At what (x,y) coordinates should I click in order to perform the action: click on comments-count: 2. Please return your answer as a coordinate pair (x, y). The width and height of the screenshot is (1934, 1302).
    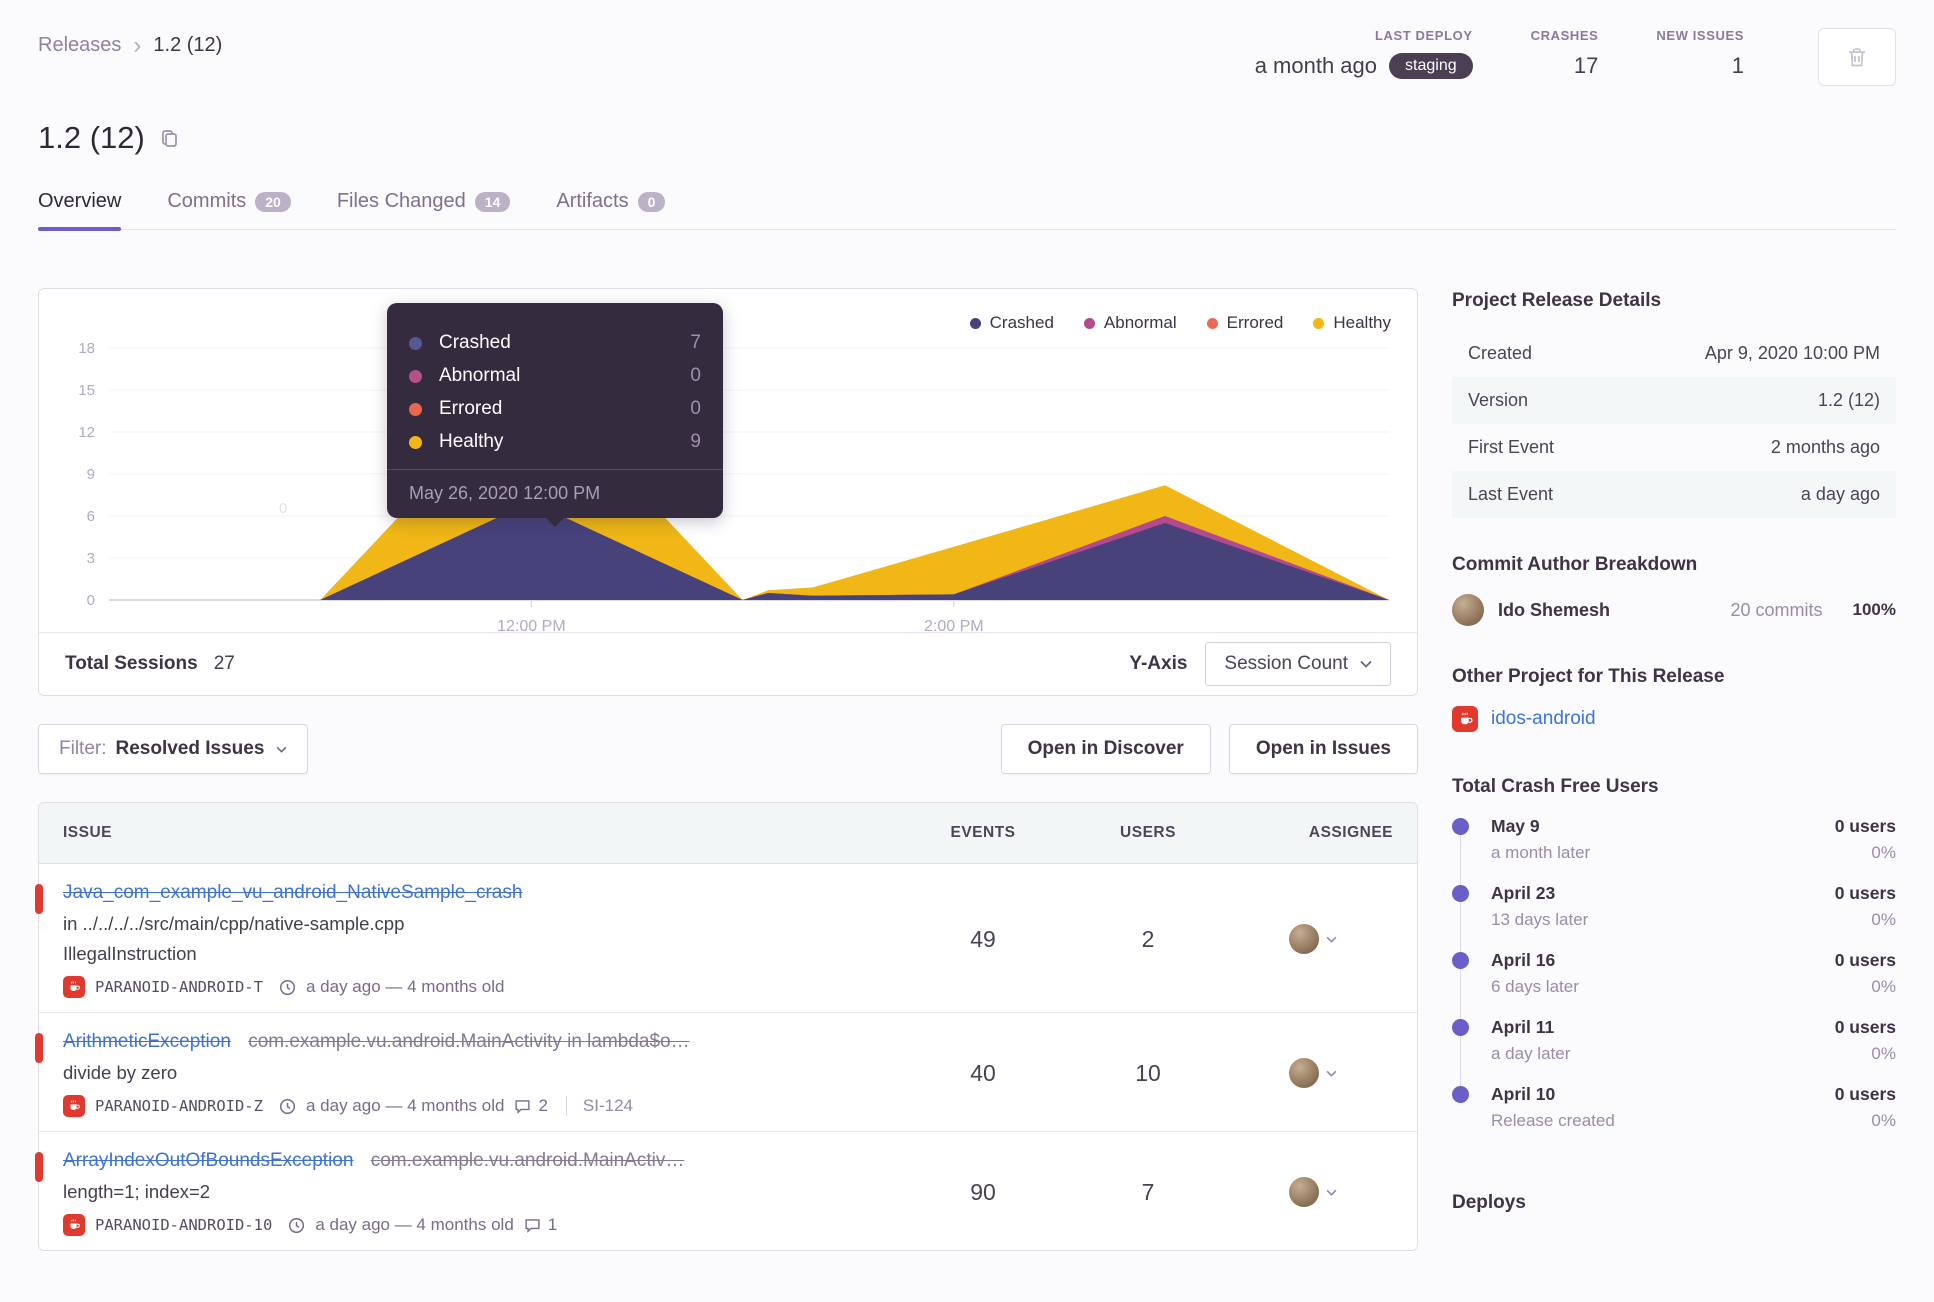
    Looking at the image, I should click on (531, 1106).